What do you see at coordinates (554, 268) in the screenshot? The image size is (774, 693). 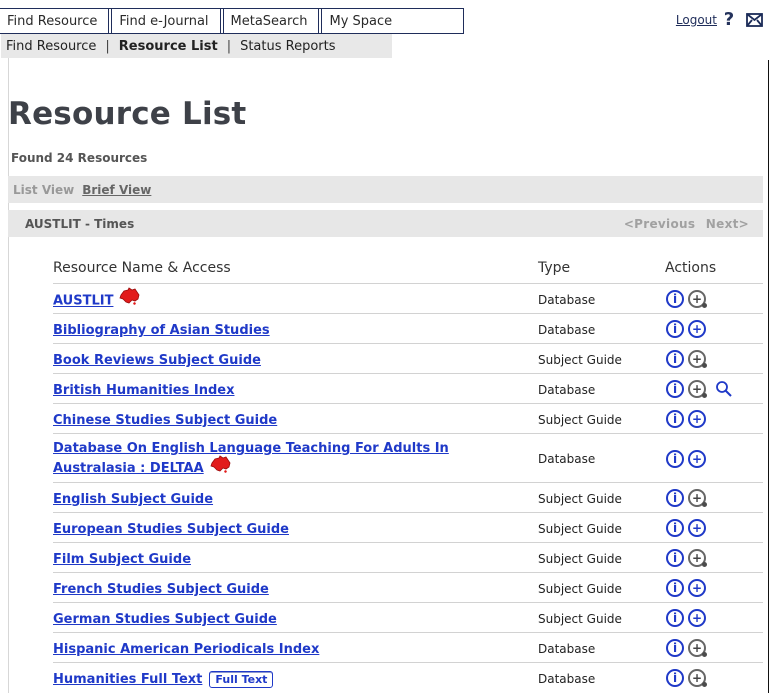 I see `column-header-type: Type` at bounding box center [554, 268].